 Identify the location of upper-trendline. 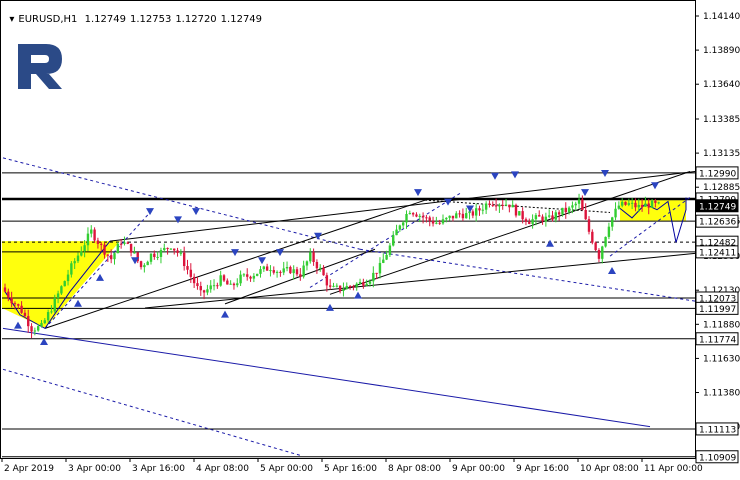
(402, 206).